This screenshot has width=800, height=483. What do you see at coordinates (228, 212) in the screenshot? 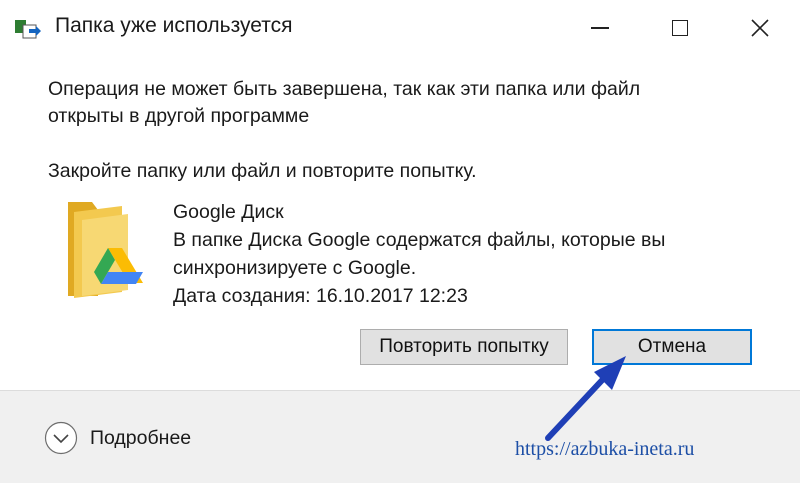
I see `item-name: Google Диск` at bounding box center [228, 212].